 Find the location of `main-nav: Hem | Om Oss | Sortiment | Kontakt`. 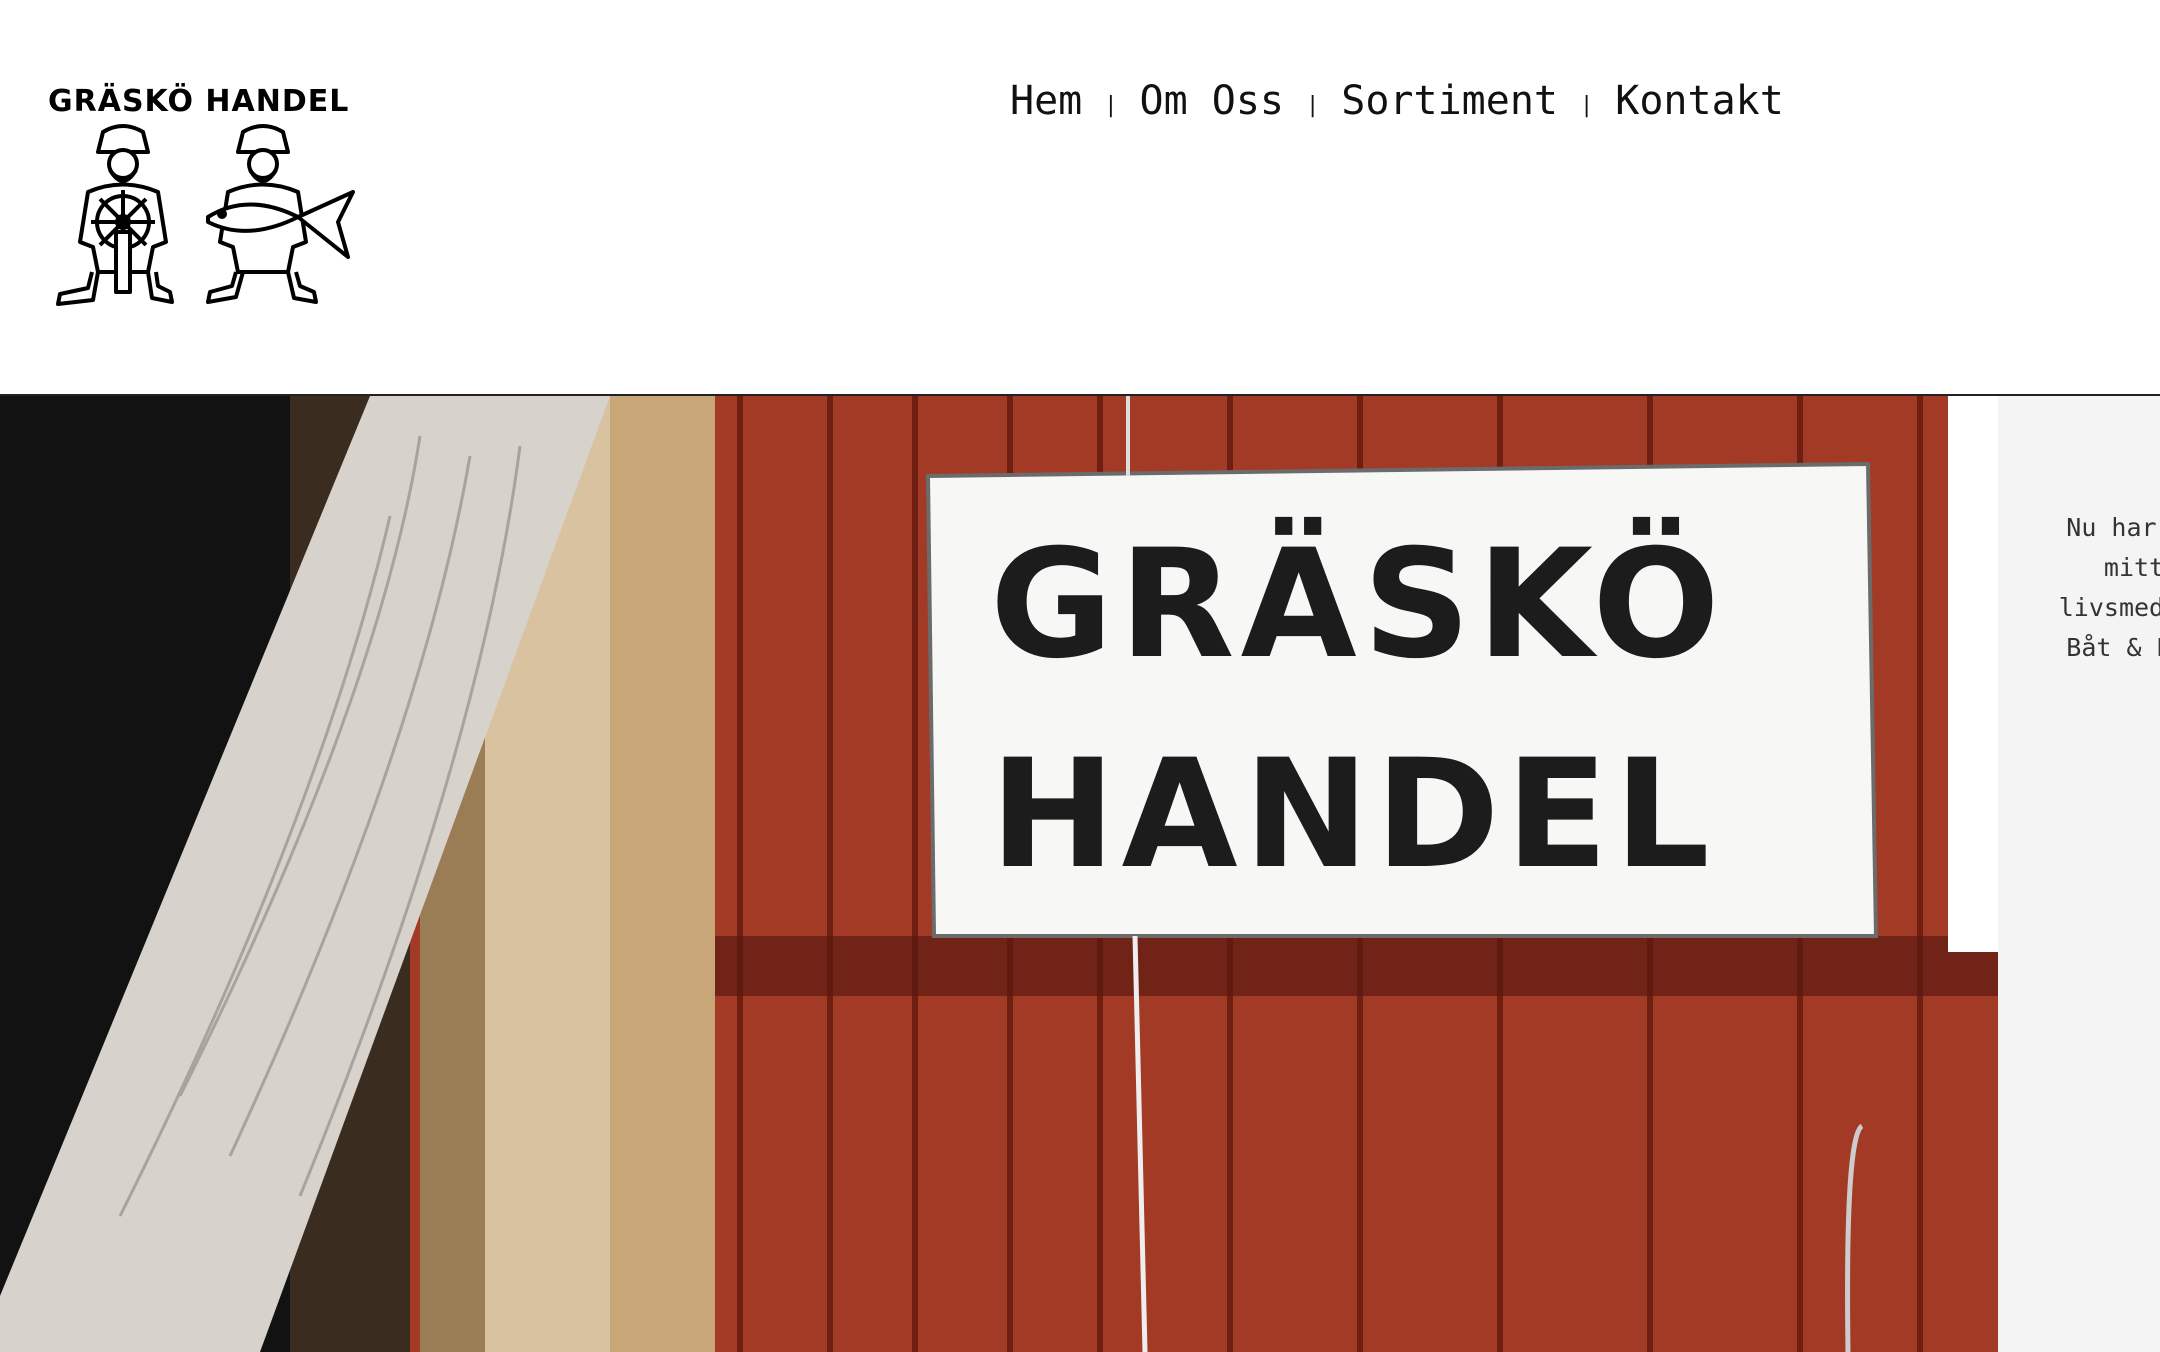

main-nav: Hem | Om Oss | Sortiment | Kontakt is located at coordinates (1397, 101).